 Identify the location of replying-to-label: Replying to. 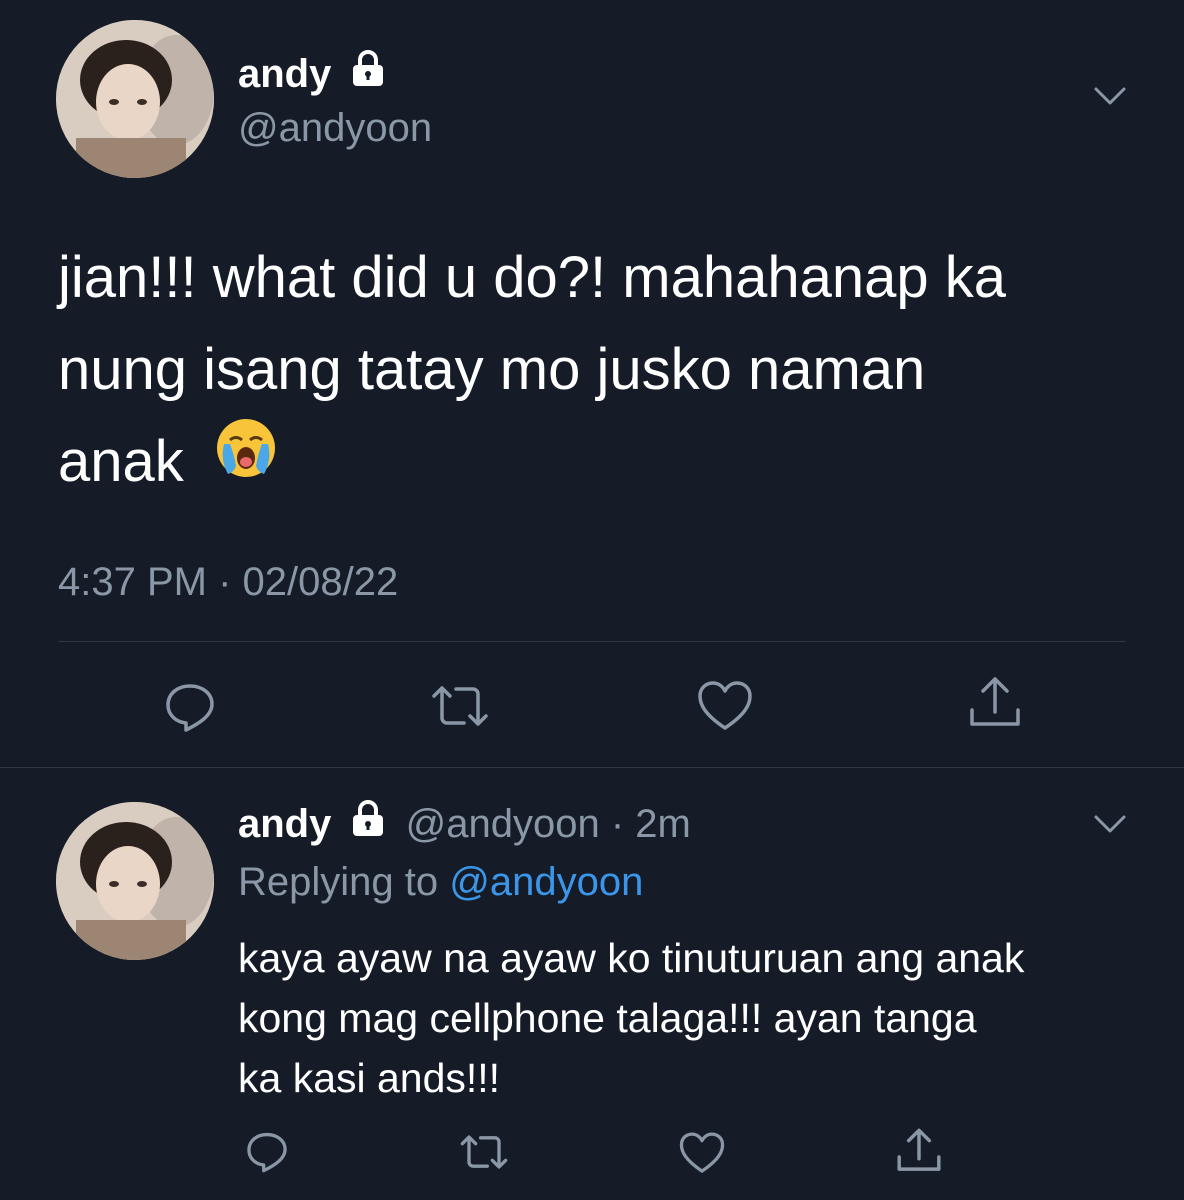
(338, 882).